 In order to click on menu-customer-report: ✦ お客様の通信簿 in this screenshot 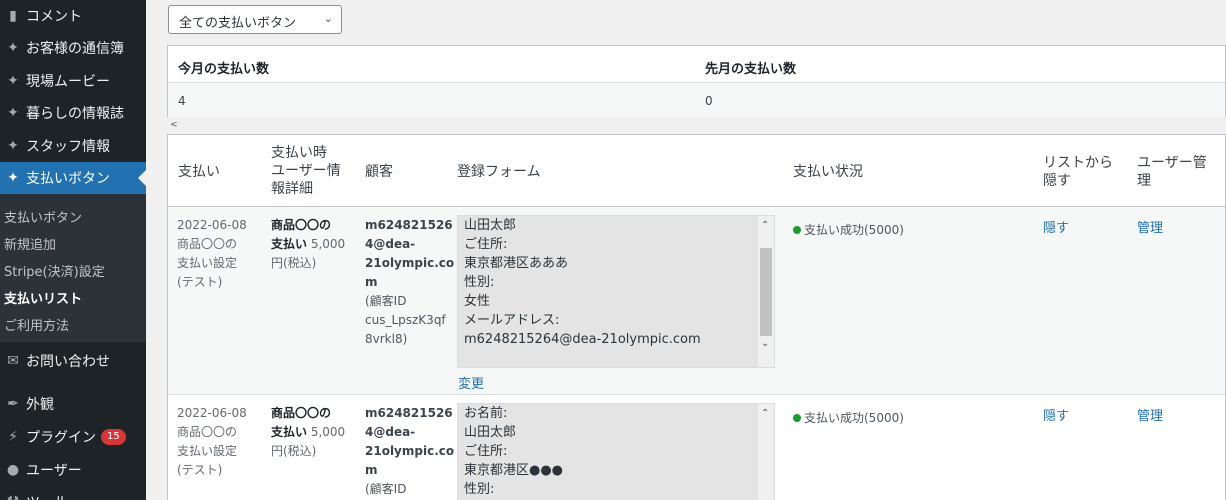, I will do `click(73, 48)`.